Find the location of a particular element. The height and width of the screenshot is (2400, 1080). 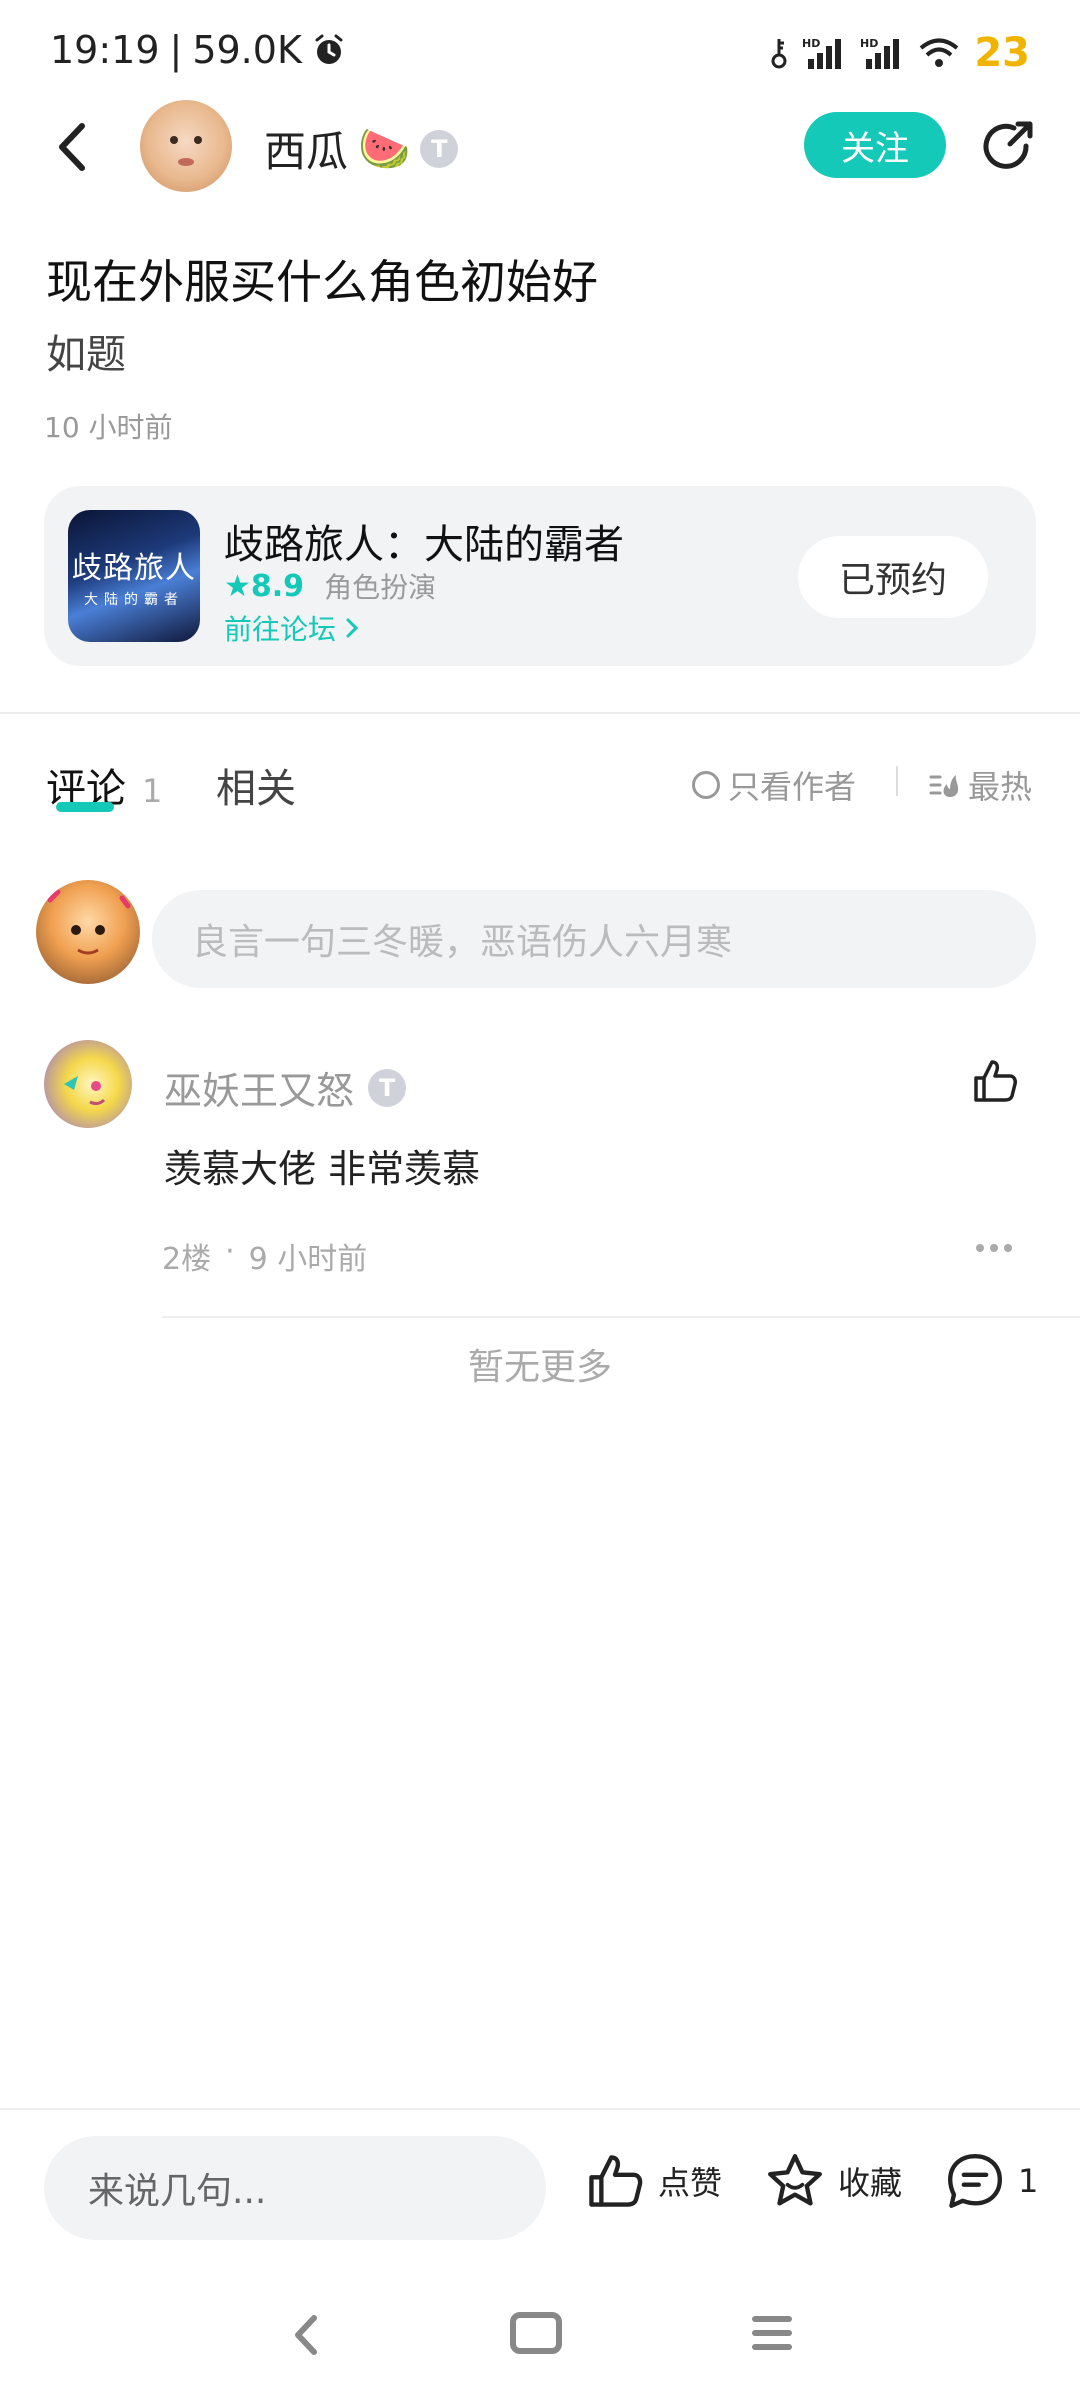

wifi-icon is located at coordinates (939, 52).